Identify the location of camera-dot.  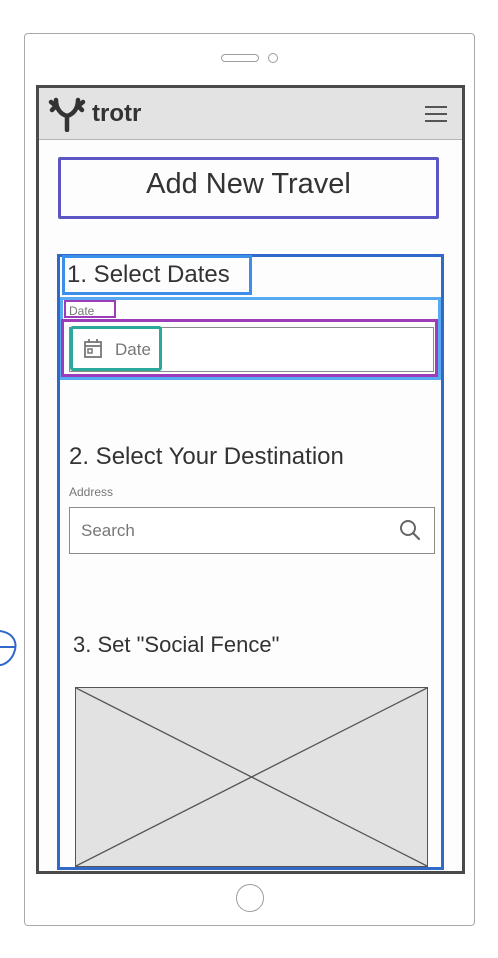
(273, 58).